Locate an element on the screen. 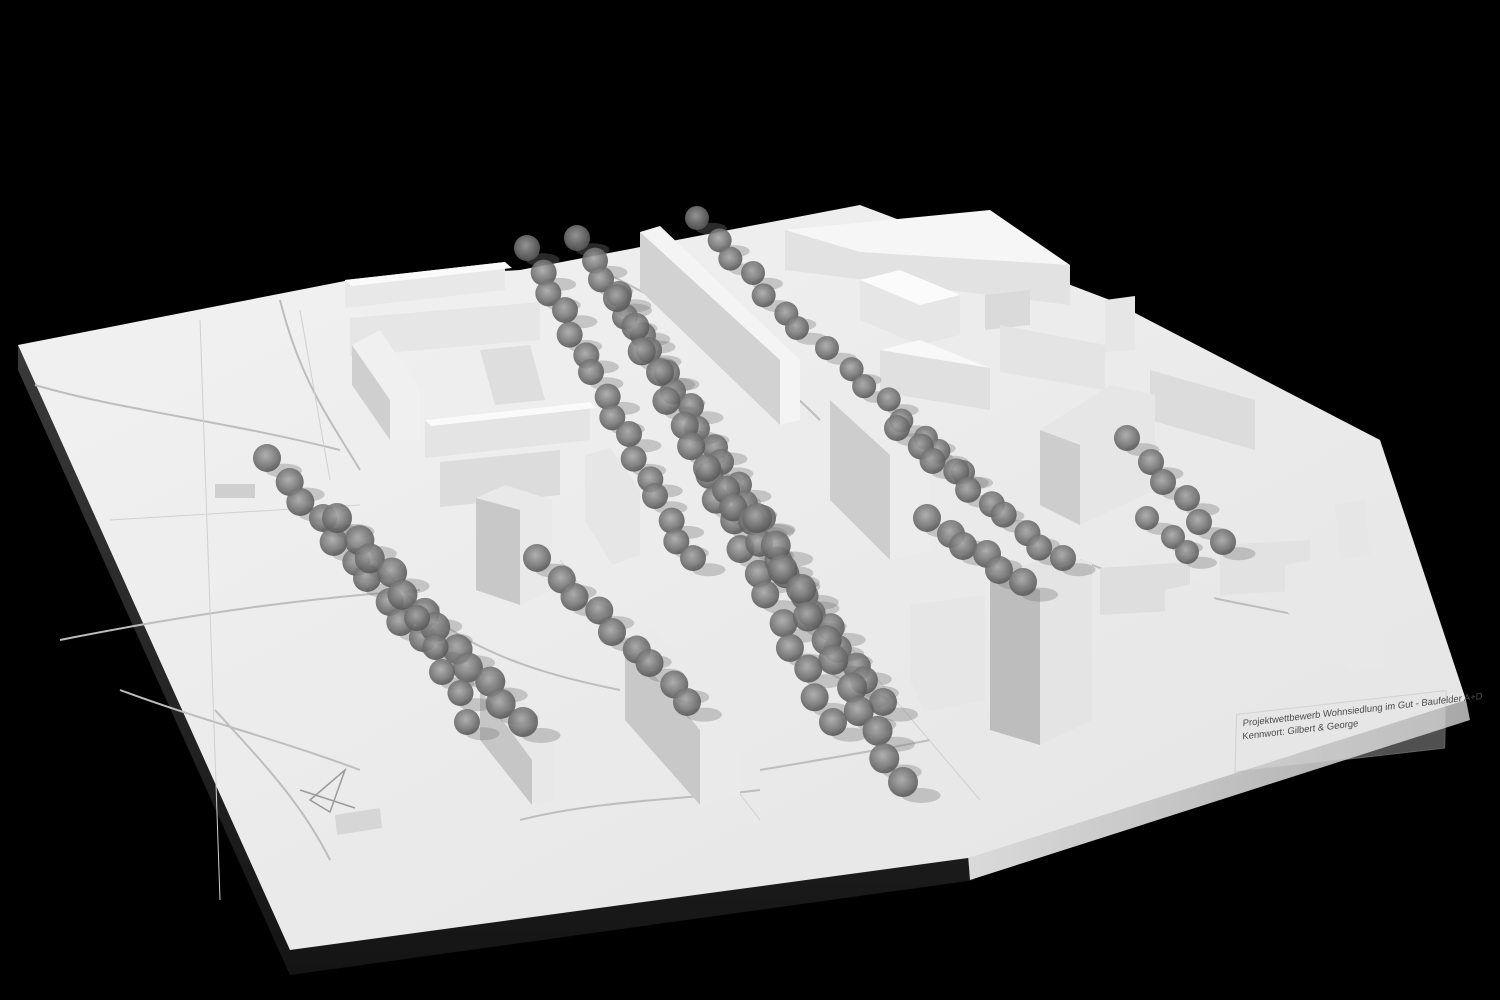  building-se-tall-thin is located at coordinates (1352, 530).